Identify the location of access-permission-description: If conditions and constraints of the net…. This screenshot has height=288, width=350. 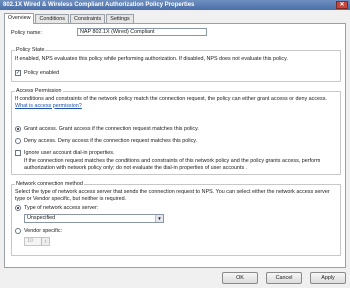
(176, 102).